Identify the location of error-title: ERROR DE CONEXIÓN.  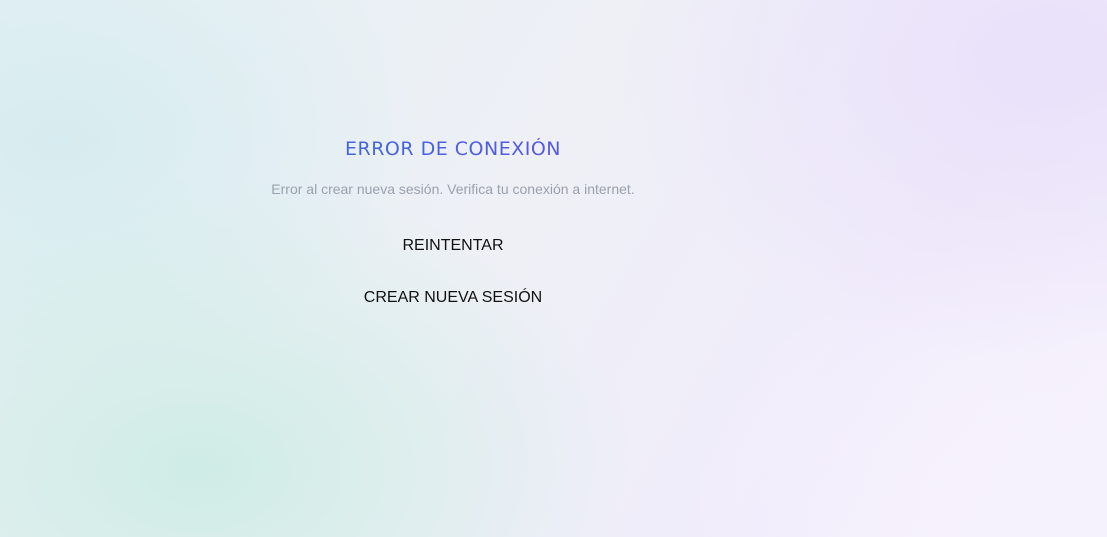
(453, 149).